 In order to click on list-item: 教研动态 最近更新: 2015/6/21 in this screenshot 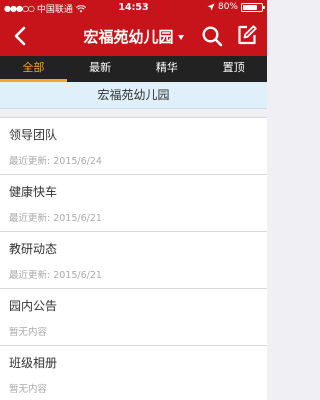, I will do `click(133, 260)`.